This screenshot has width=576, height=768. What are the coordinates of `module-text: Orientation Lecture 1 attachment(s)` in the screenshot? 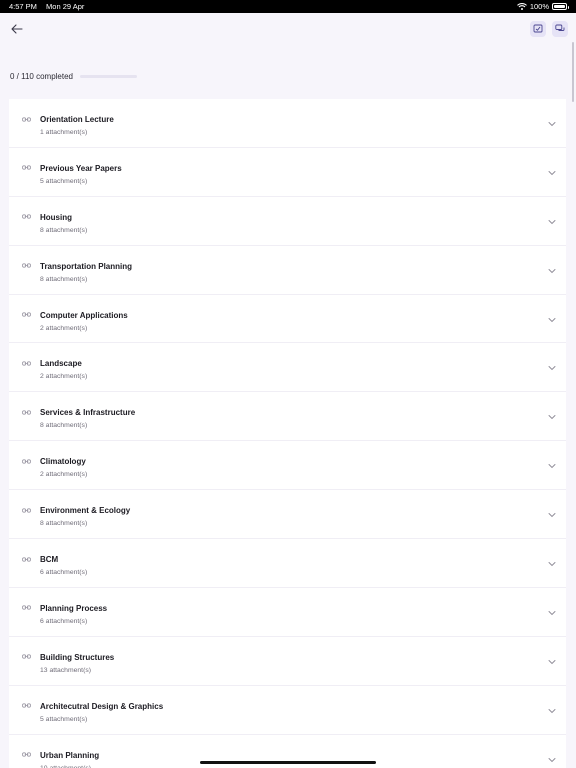 It's located at (77, 126).